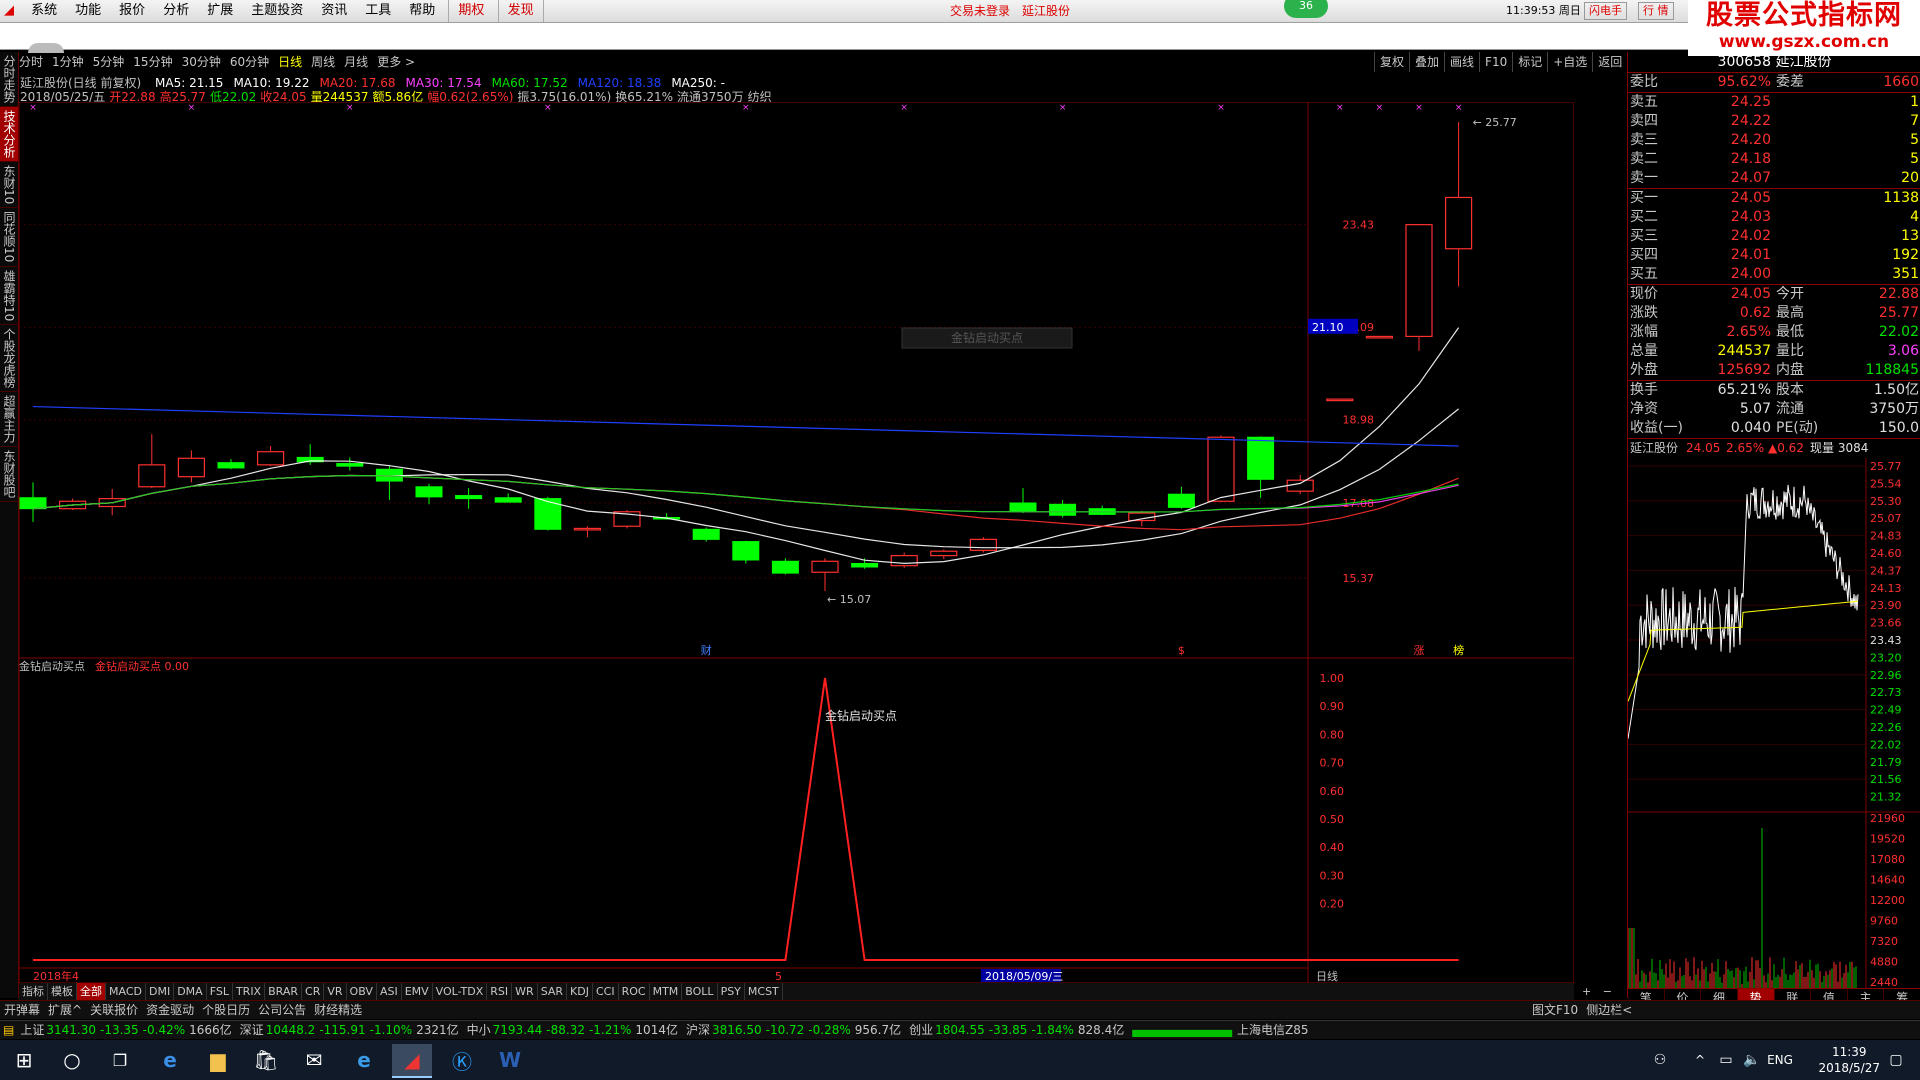 This screenshot has height=1080, width=1920. Describe the element at coordinates (1656, 11) in the screenshot. I see `market-button: 行 情` at that location.